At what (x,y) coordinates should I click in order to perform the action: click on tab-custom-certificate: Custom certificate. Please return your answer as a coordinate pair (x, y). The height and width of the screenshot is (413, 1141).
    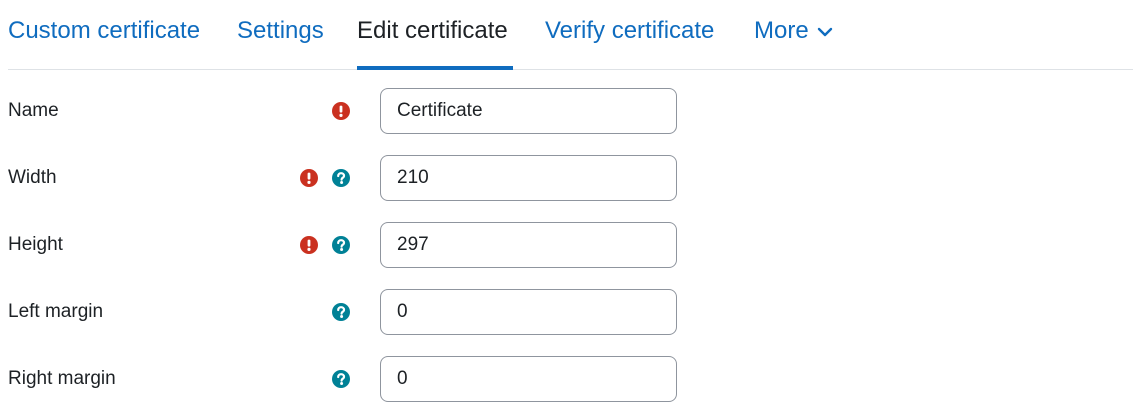
    Looking at the image, I should click on (104, 35).